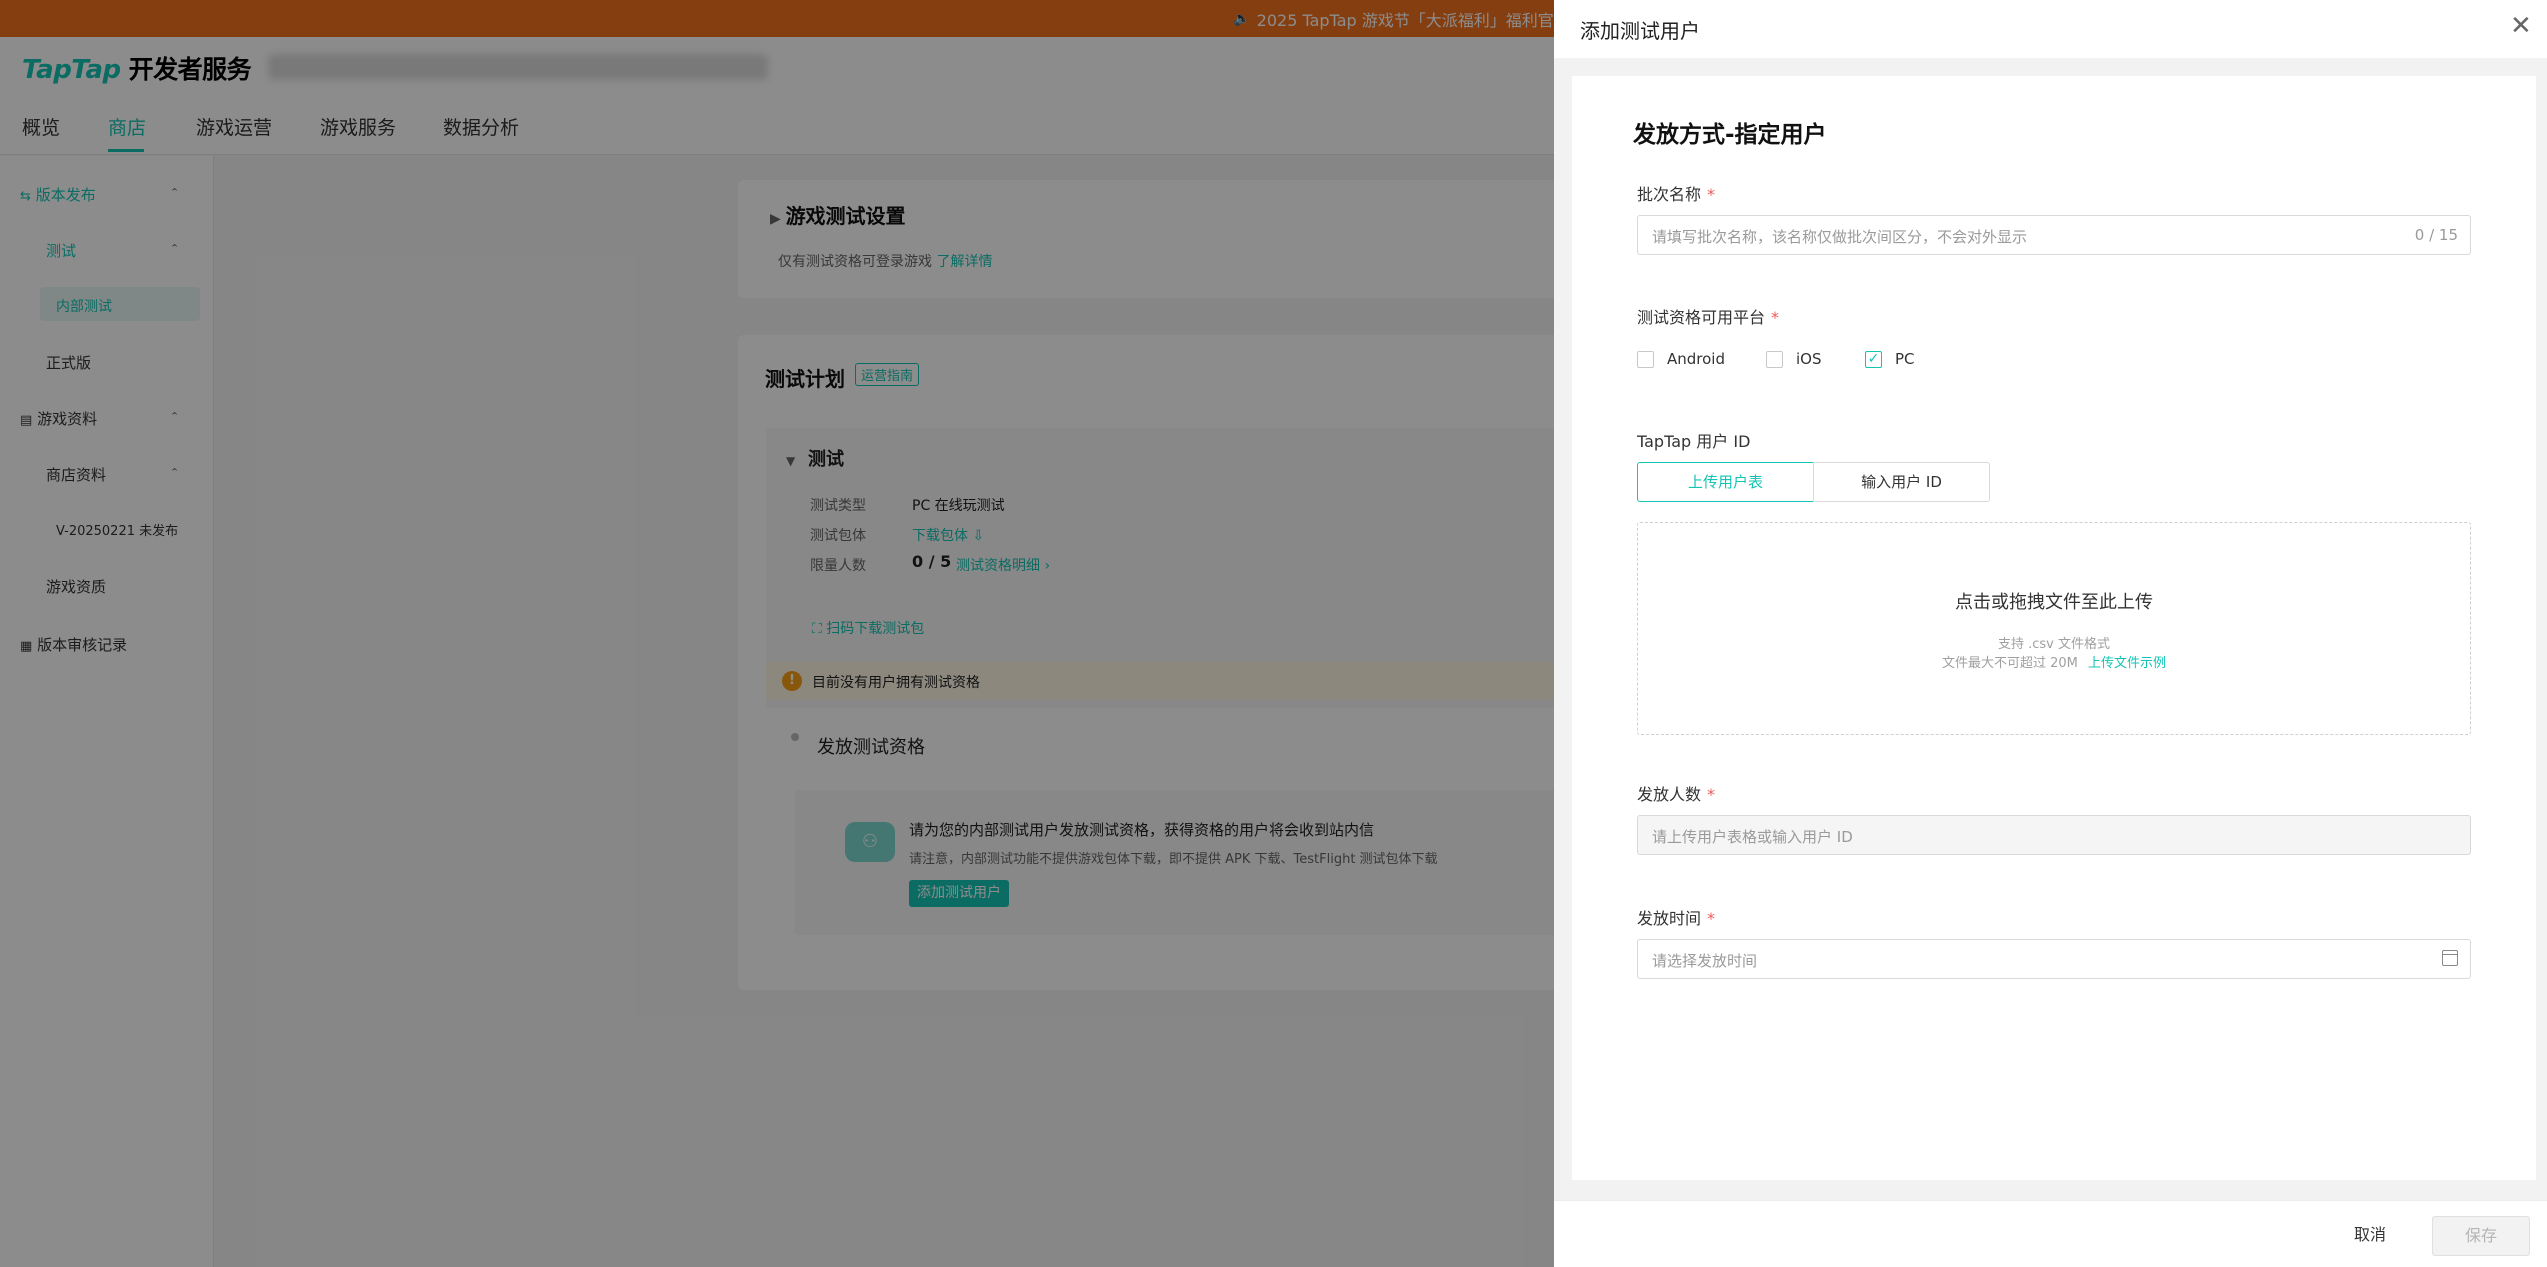  What do you see at coordinates (2050, 29) in the screenshot?
I see `drawer-header` at bounding box center [2050, 29].